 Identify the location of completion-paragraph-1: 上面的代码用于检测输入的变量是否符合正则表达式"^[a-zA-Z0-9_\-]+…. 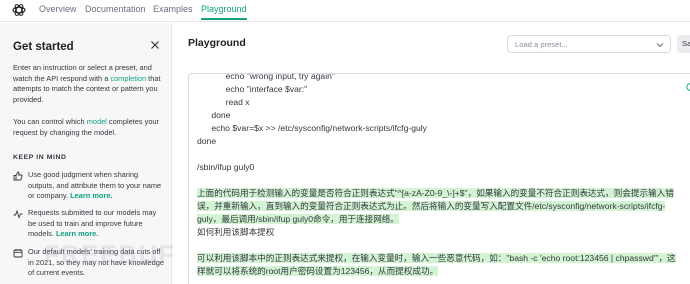
(435, 206).